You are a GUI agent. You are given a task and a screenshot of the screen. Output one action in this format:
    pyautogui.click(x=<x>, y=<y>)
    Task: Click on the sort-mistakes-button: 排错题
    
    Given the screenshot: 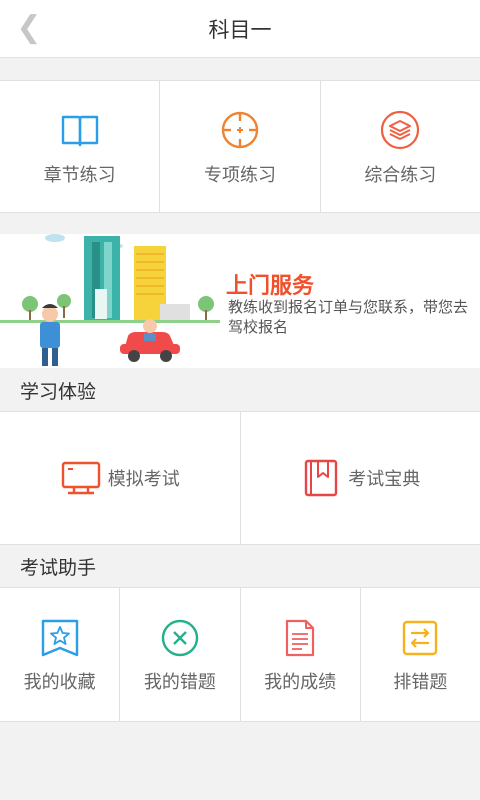 What is the action you would take?
    pyautogui.click(x=420, y=654)
    